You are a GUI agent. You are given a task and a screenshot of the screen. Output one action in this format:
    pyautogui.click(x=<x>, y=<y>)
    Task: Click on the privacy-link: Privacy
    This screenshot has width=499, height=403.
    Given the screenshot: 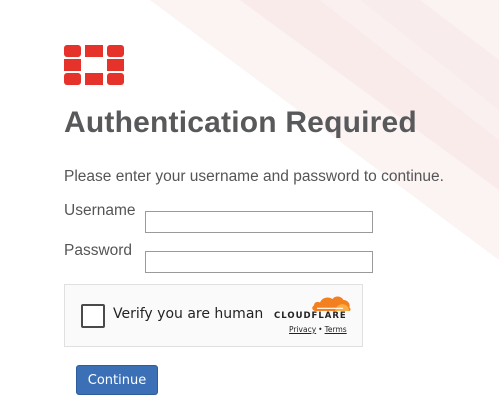 What is the action you would take?
    pyautogui.click(x=302, y=329)
    